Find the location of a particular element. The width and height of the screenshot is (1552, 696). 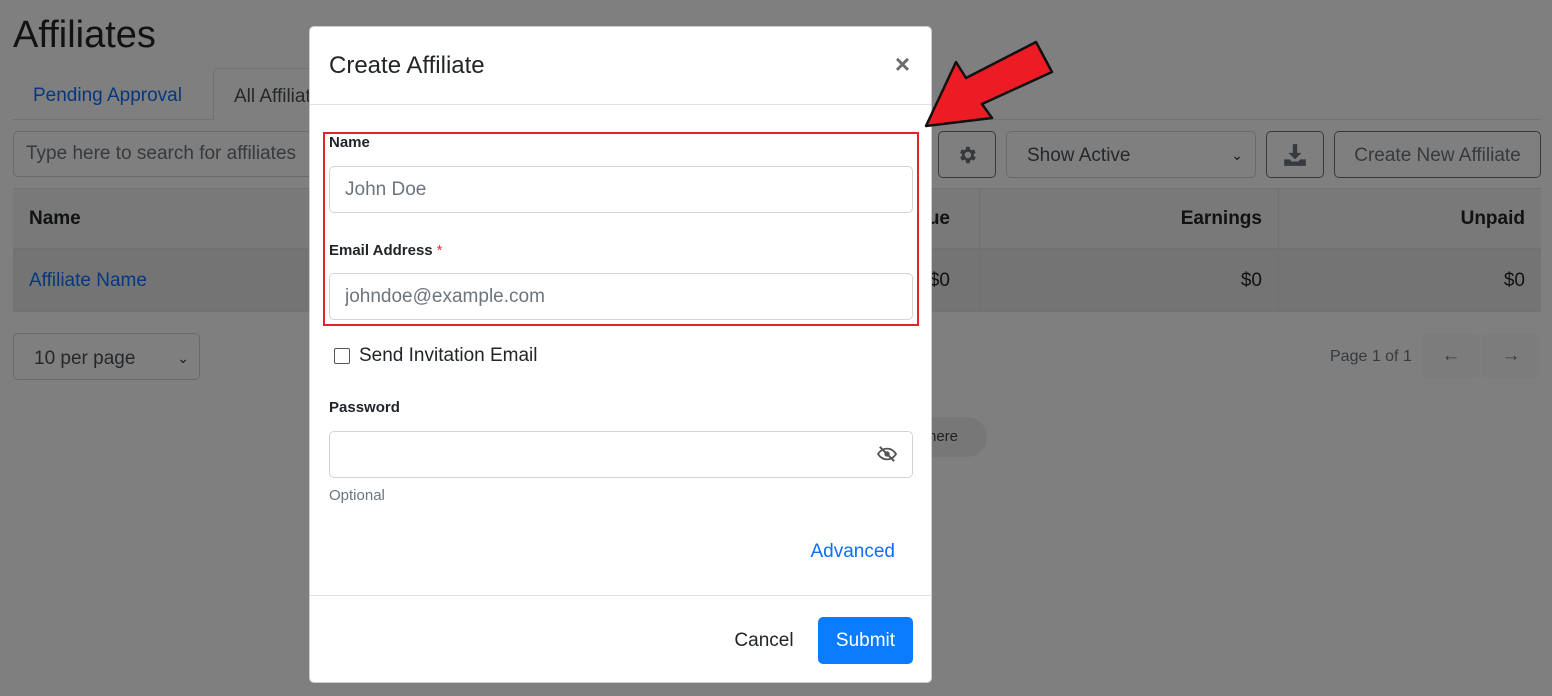

name-input is located at coordinates (621, 189).